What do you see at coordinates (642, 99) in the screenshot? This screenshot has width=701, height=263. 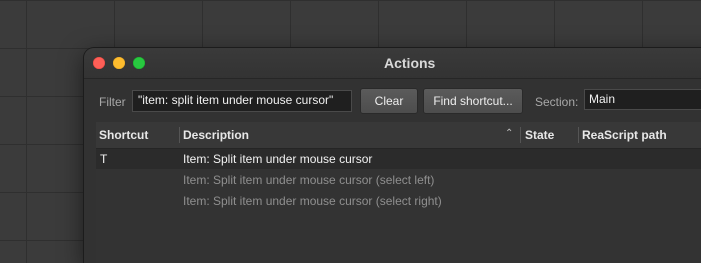 I see `section-select: Main` at bounding box center [642, 99].